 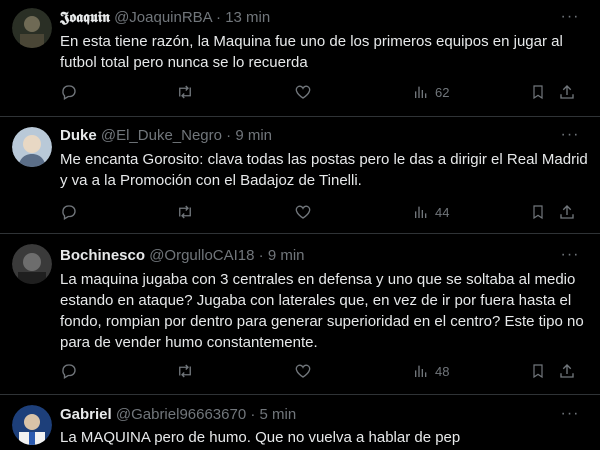 I want to click on views-button: 62, so click(x=431, y=92).